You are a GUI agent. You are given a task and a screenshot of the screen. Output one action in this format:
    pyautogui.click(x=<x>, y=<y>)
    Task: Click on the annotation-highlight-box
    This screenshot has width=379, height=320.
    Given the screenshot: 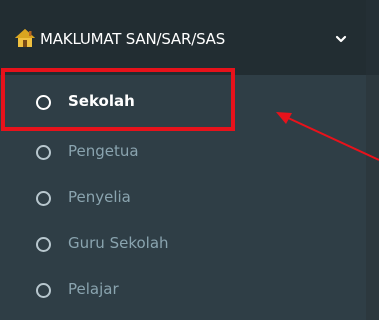 What is the action you would take?
    pyautogui.click(x=118, y=99)
    